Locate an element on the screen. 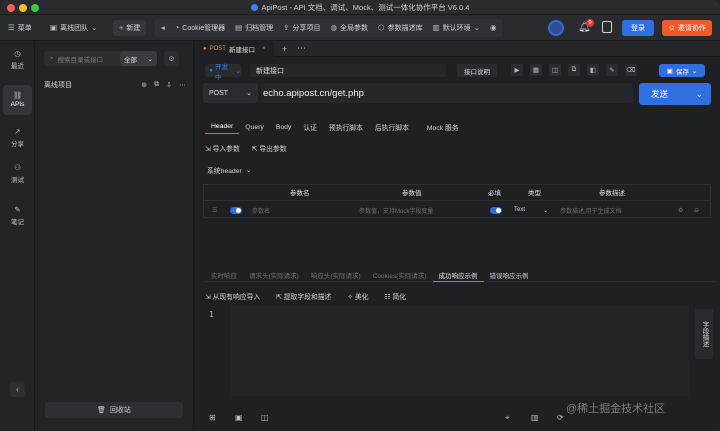 Image resolution: width=720 pixels, height=431 pixels. field-description-tab: 字段描述 is located at coordinates (704, 334).